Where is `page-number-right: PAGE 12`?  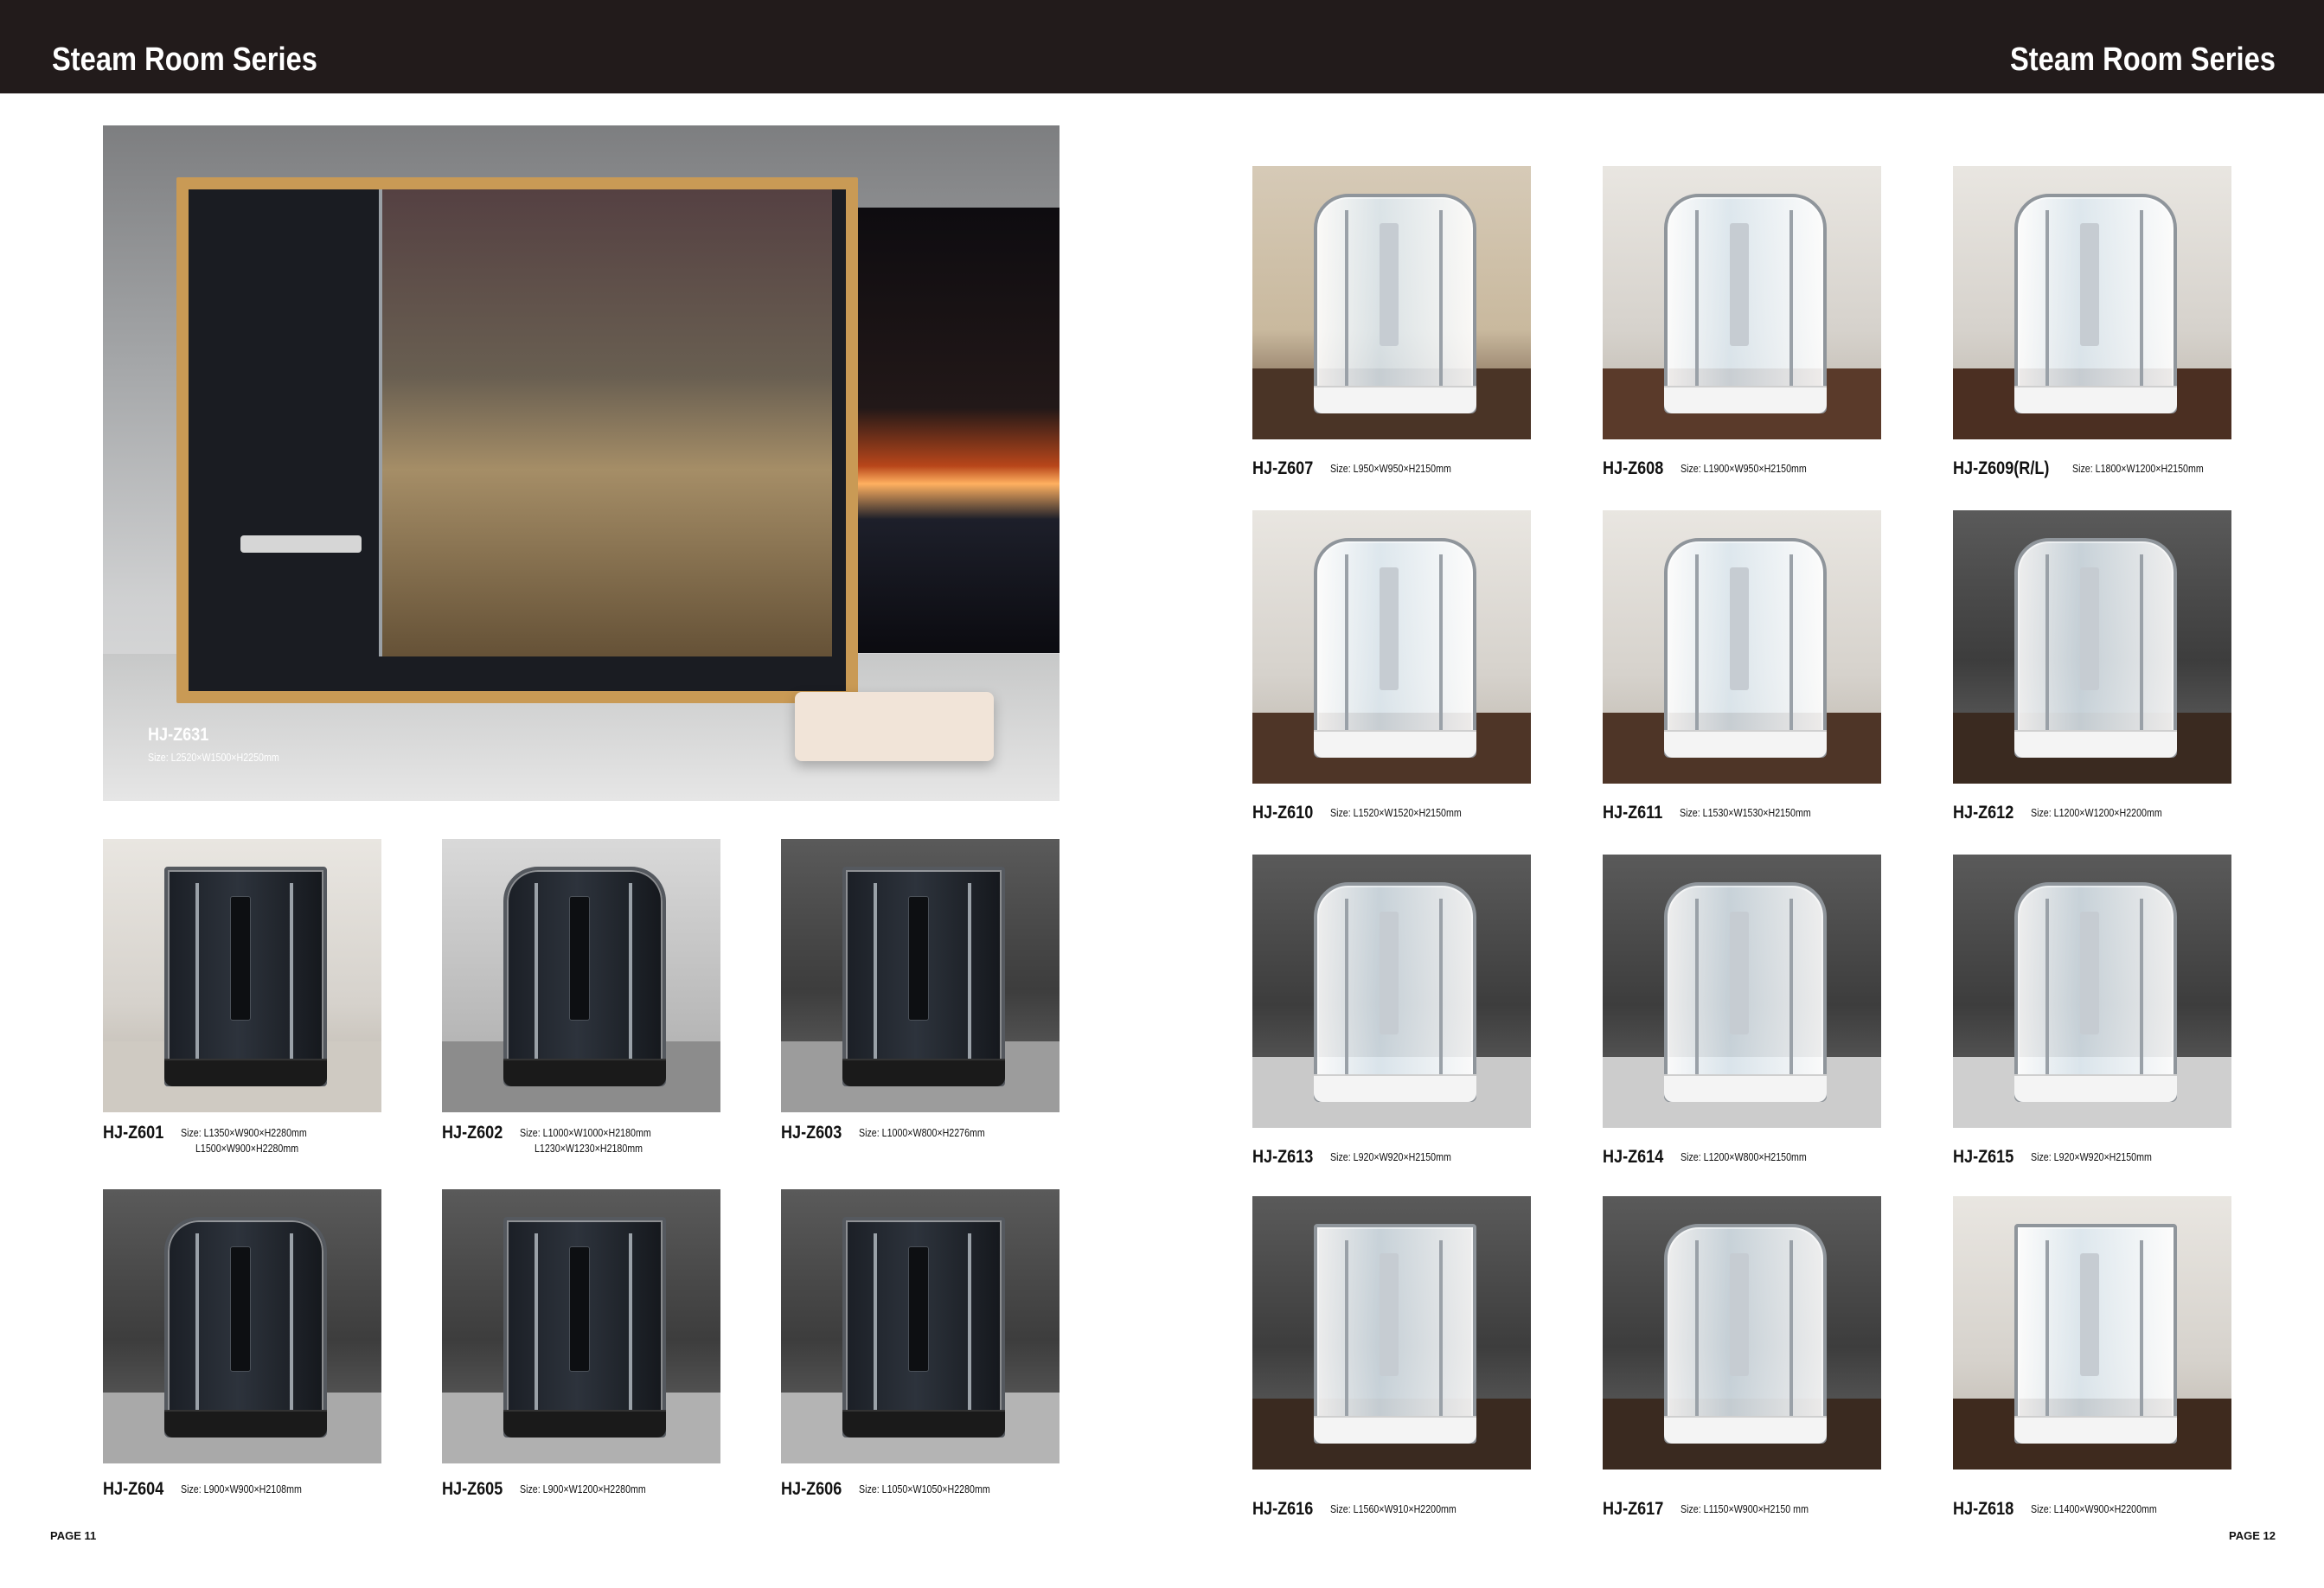 page-number-right: PAGE 12 is located at coordinates (2252, 1535).